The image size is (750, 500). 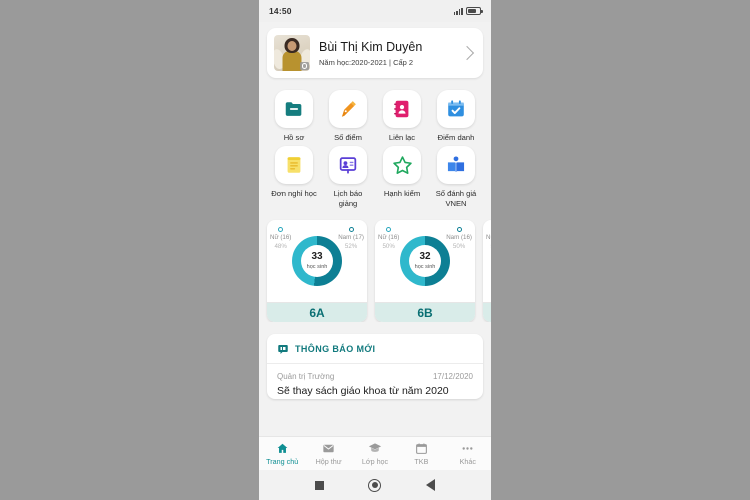 What do you see at coordinates (294, 194) in the screenshot?
I see `grid-label: Đơn nghỉ học` at bounding box center [294, 194].